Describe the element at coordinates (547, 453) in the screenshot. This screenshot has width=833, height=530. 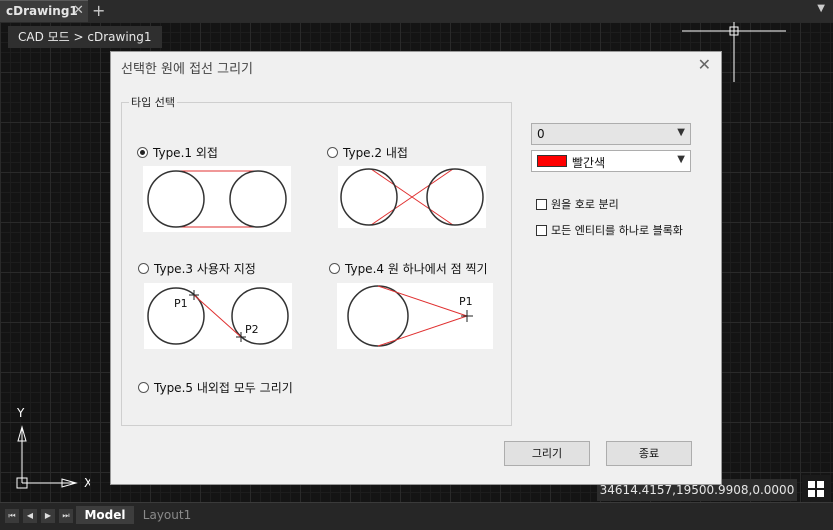
I see `draw-button: 그리기` at that location.